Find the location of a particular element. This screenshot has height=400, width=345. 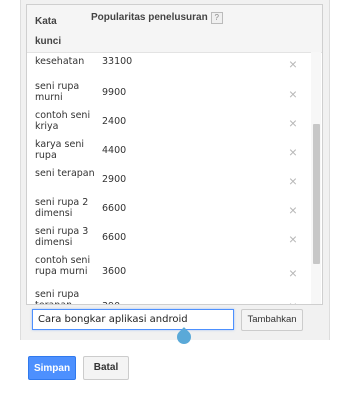

header-popularity-label: Popularitas penelusuran is located at coordinates (149, 17).